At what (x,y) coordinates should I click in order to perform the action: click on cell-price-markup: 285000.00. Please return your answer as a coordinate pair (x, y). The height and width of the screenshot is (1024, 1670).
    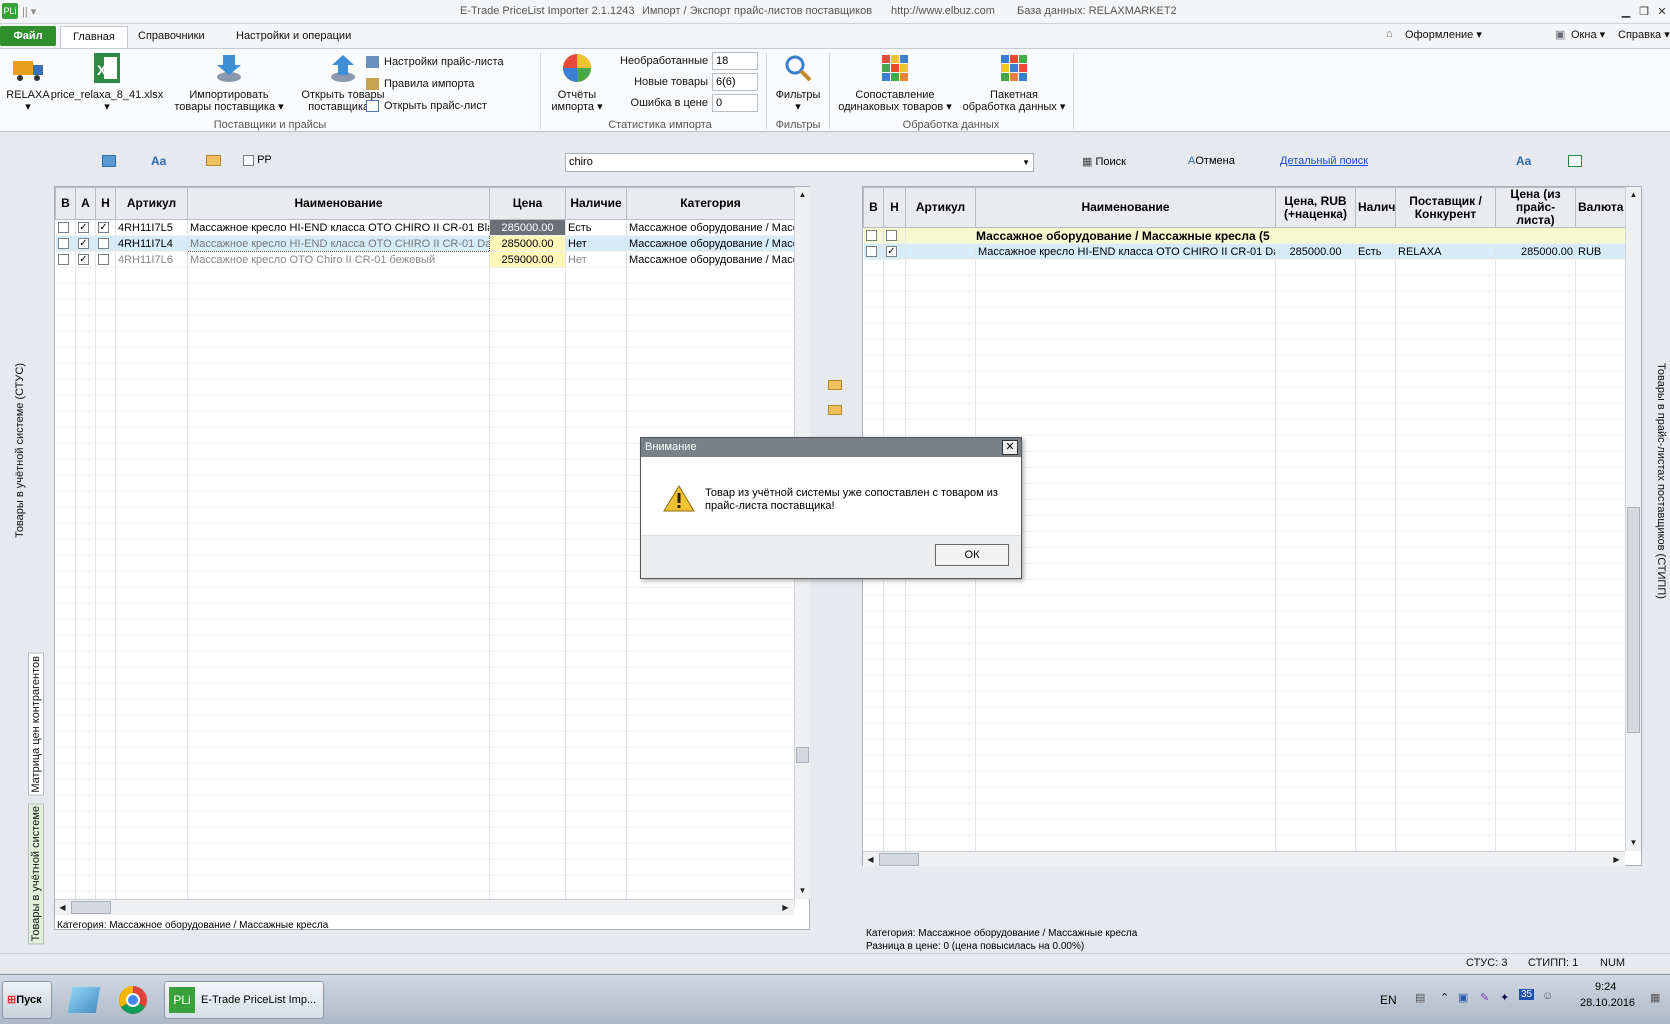
    Looking at the image, I should click on (1315, 251).